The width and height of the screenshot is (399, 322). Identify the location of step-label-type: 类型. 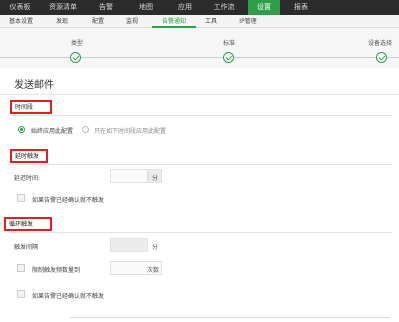
(76, 43).